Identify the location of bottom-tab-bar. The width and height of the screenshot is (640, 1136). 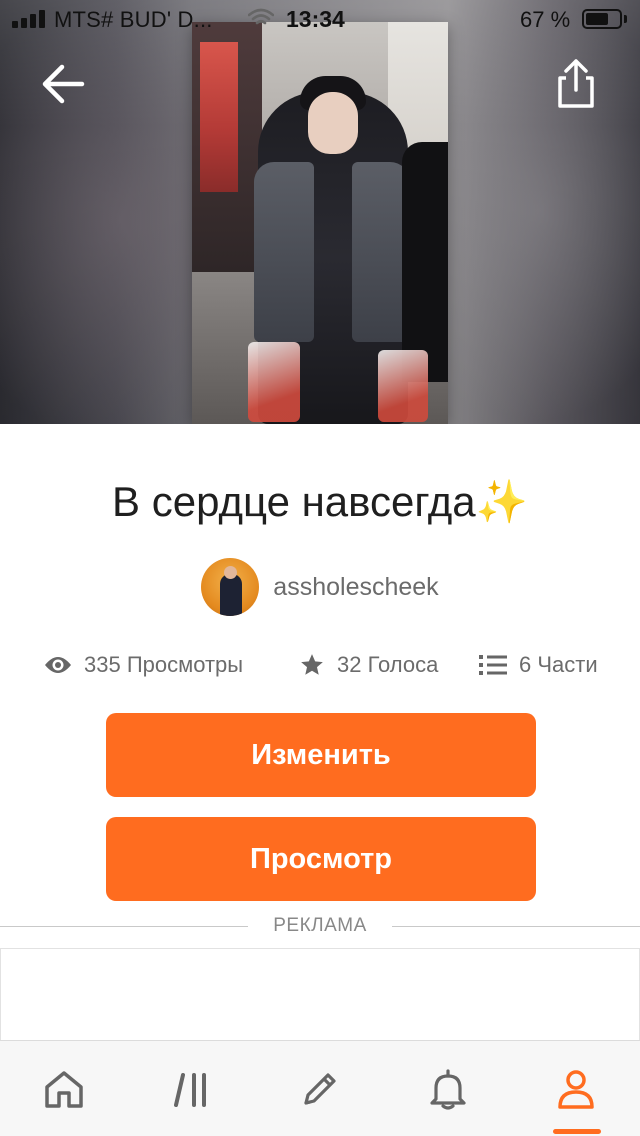
(320, 1088).